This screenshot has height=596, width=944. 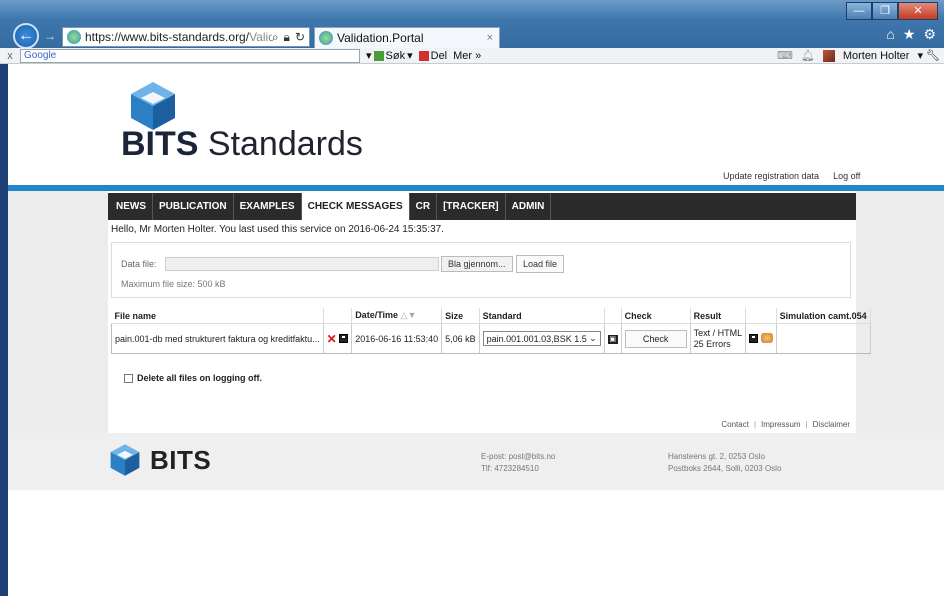 What do you see at coordinates (178, 37) in the screenshot?
I see `address-url: https://www.bits-standards.org/Valid` at bounding box center [178, 37].